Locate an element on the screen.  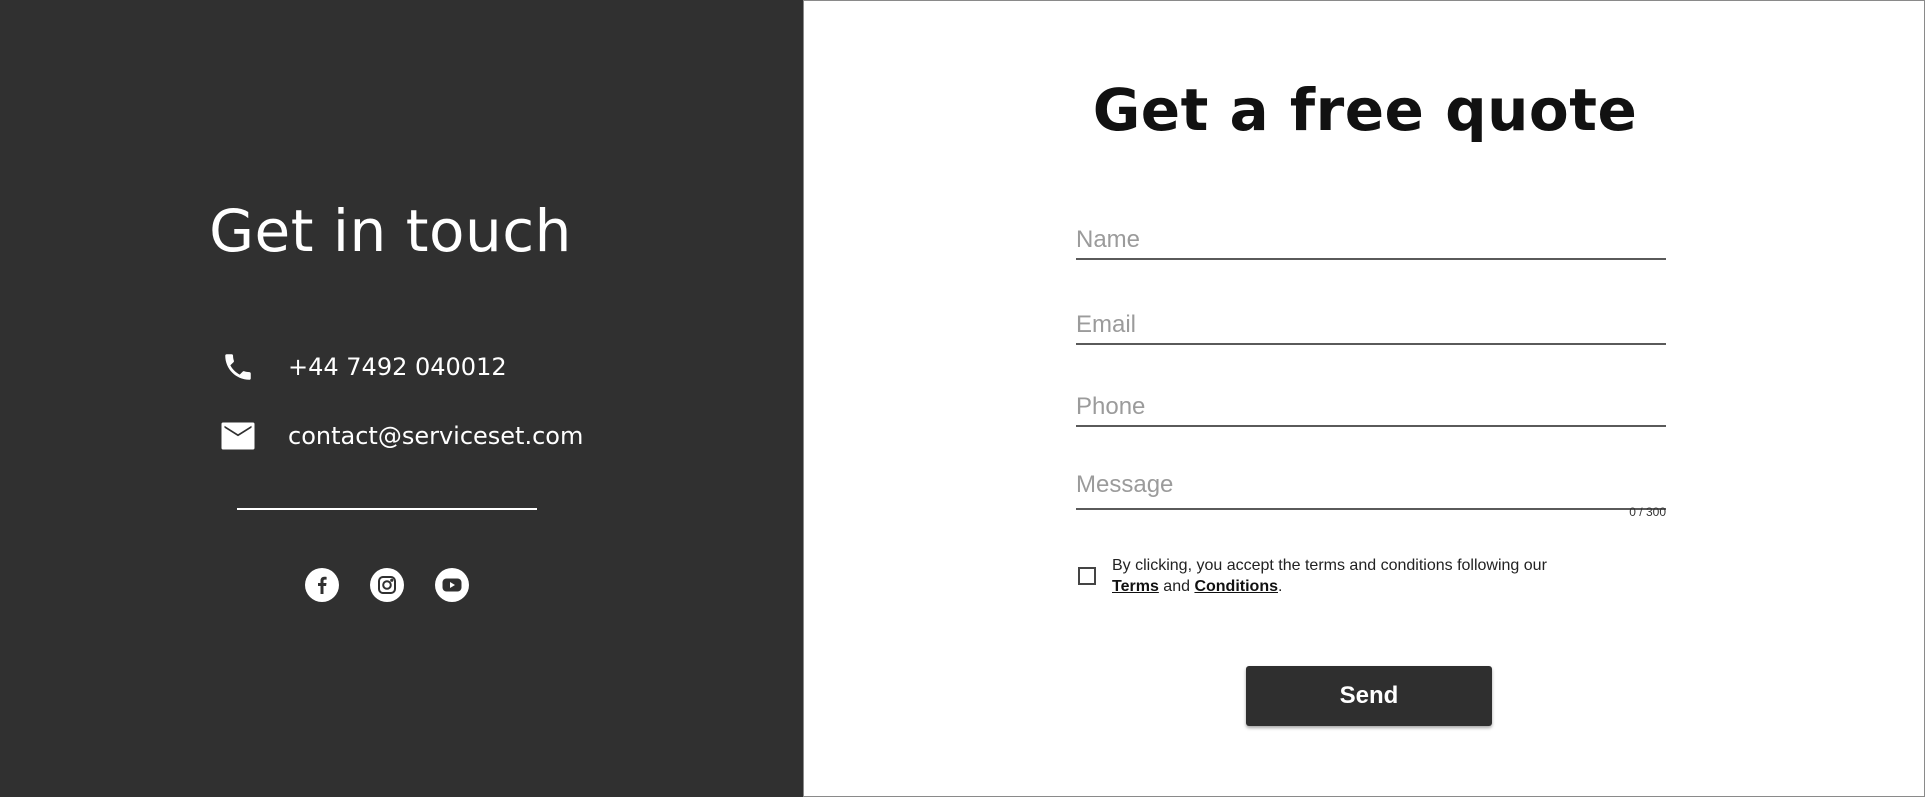
form-title: Get a free quote is located at coordinates (1365, 110).